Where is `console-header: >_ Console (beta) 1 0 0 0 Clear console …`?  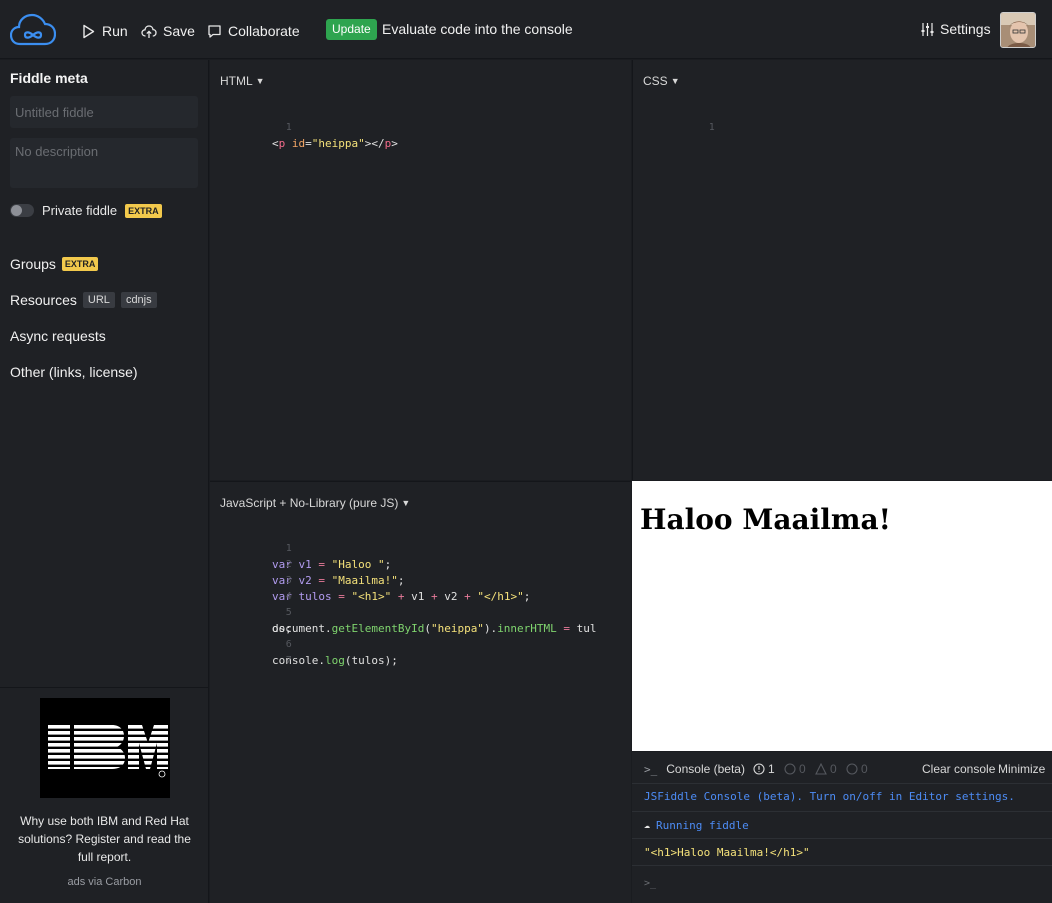 console-header: >_ Console (beta) 1 0 0 0 Clear console … is located at coordinates (842, 768).